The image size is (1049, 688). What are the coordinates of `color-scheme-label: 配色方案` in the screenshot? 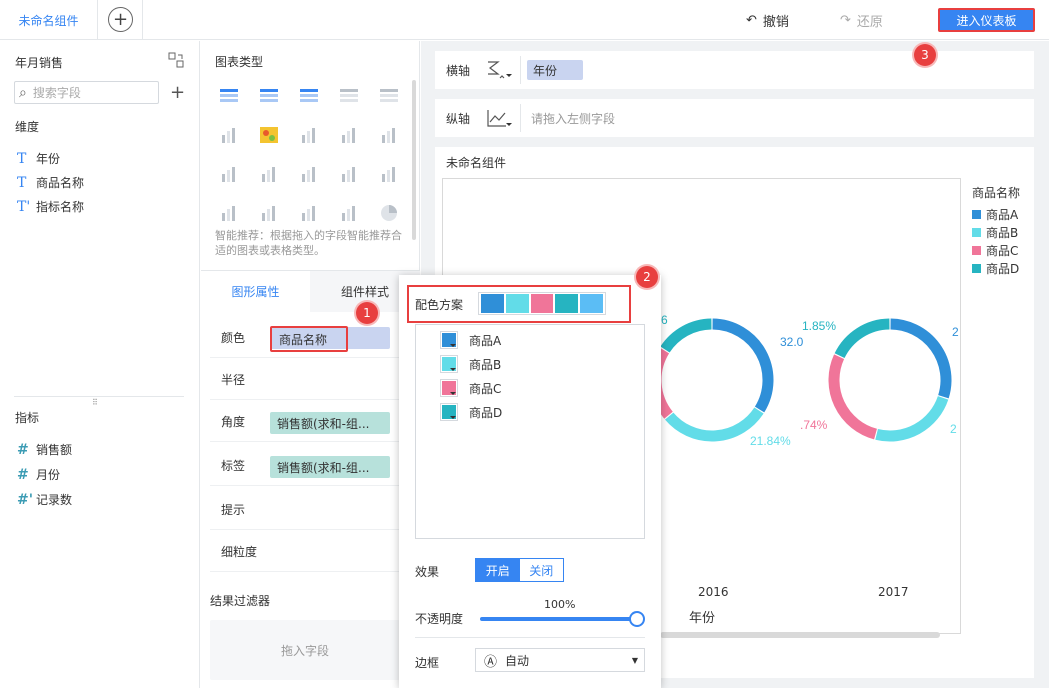 It's located at (439, 304).